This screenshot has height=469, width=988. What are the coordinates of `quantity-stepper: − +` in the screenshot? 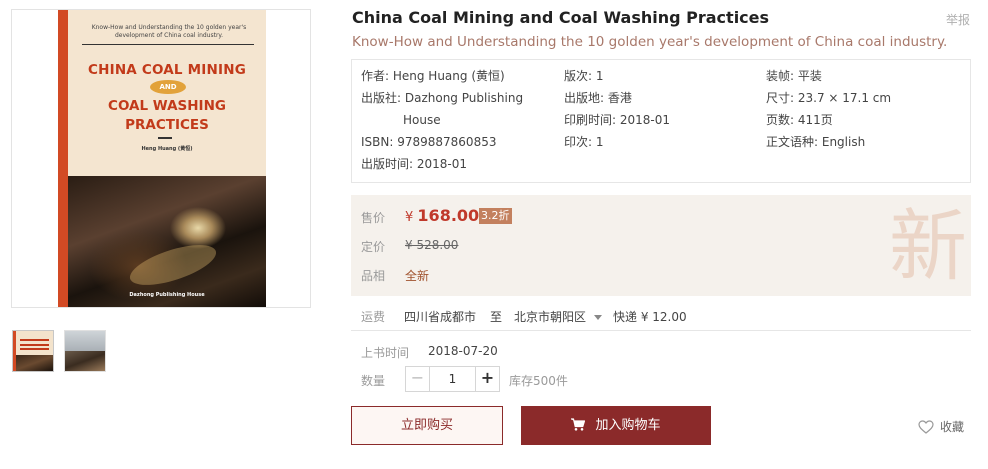 It's located at (452, 379).